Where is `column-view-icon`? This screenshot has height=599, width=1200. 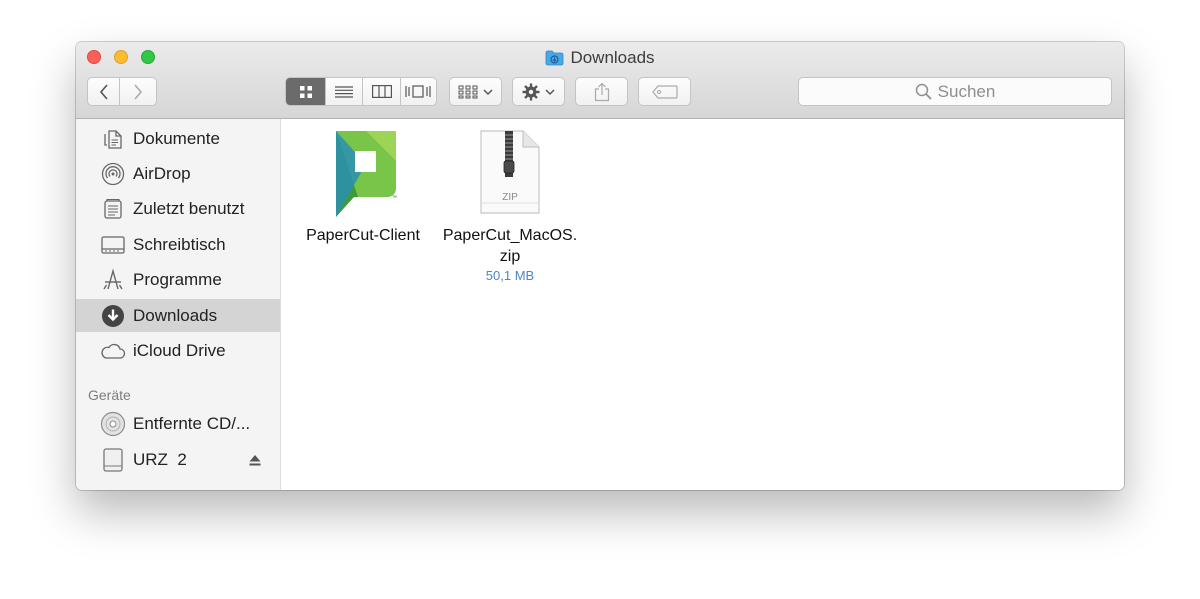 column-view-icon is located at coordinates (381, 91).